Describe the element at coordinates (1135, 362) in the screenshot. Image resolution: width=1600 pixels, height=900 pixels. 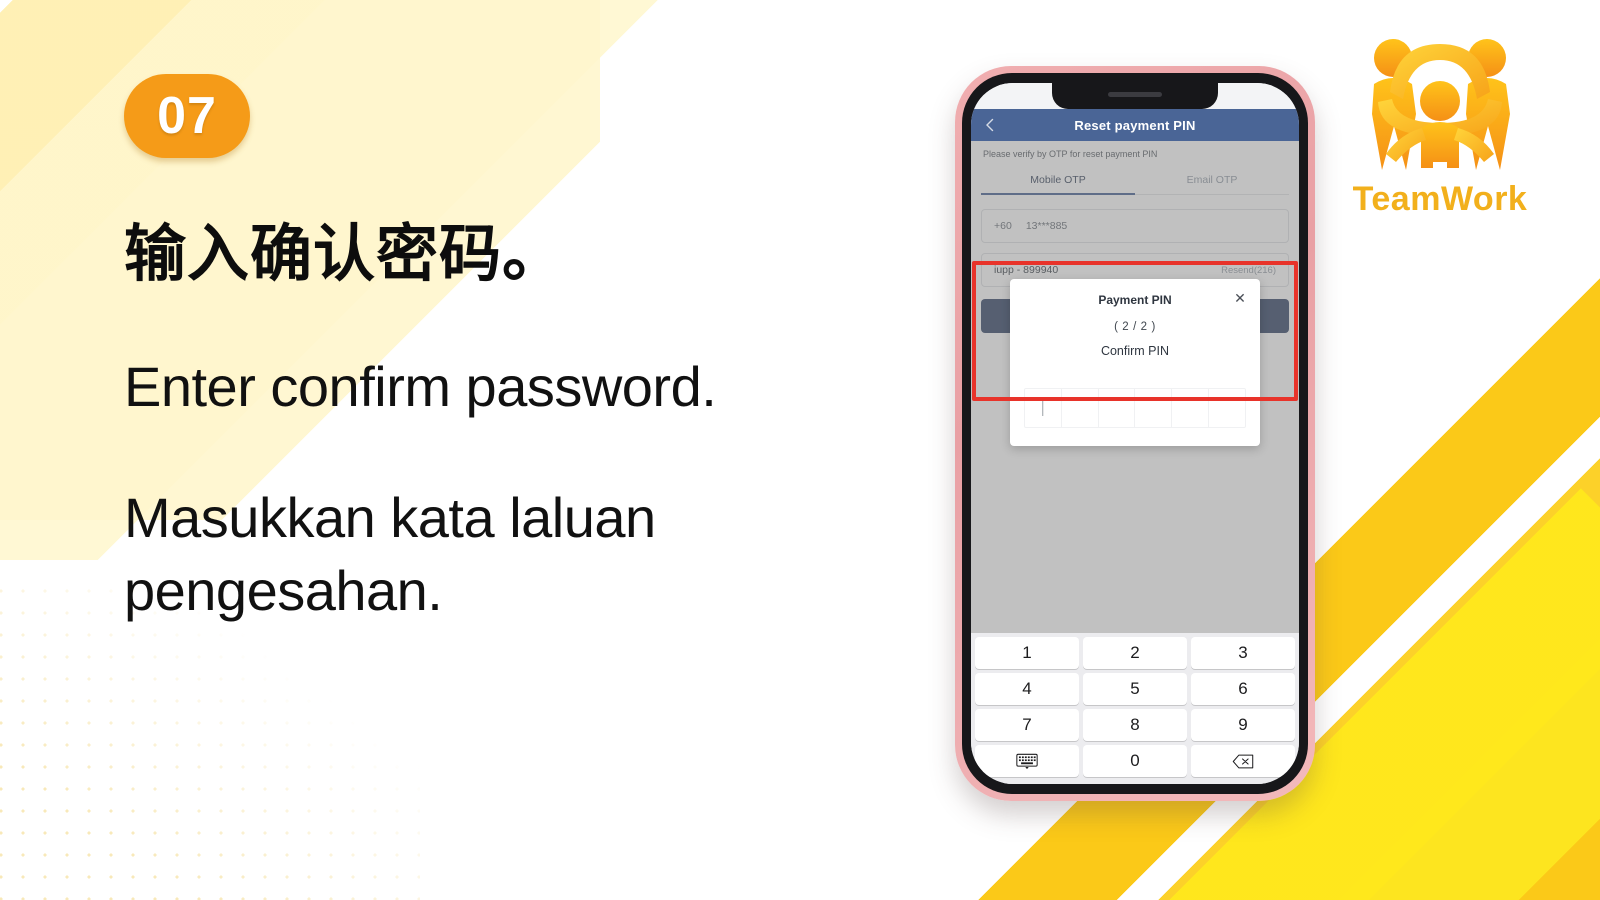
I see `payment-pin-modal: Payment PIN ✕ ( 2 / 2 ) Confirm PIN` at that location.